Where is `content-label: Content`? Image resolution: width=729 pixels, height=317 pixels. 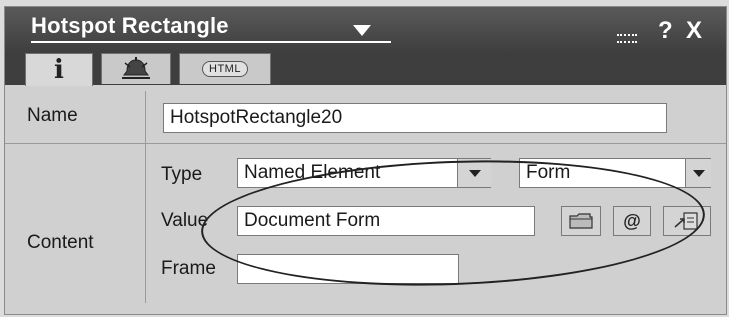
content-label: Content is located at coordinates (60, 242).